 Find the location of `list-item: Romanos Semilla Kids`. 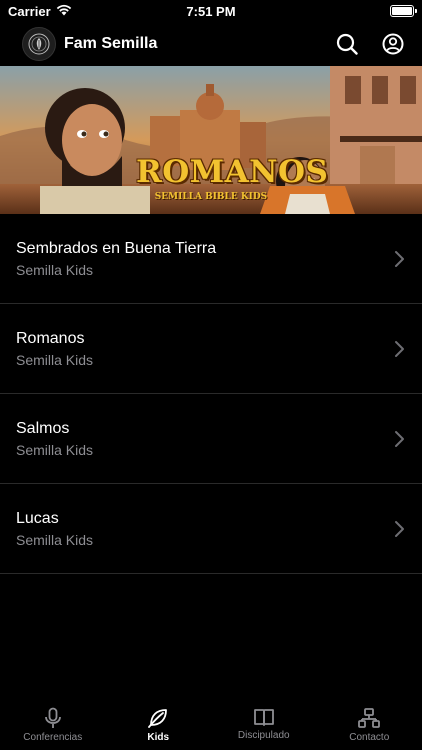

list-item: Romanos Semilla Kids is located at coordinates (211, 349).